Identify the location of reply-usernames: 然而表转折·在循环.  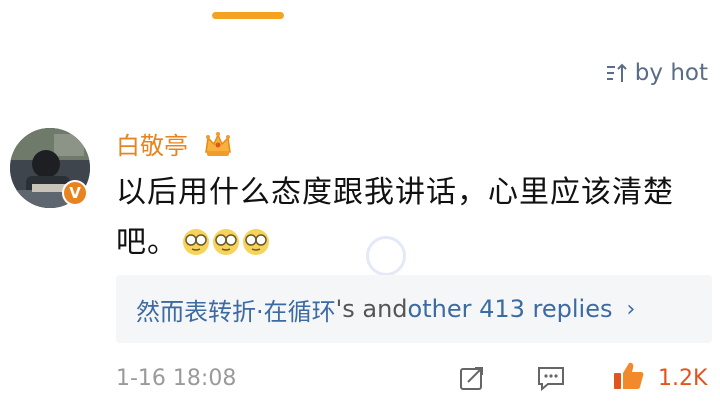
(236, 309).